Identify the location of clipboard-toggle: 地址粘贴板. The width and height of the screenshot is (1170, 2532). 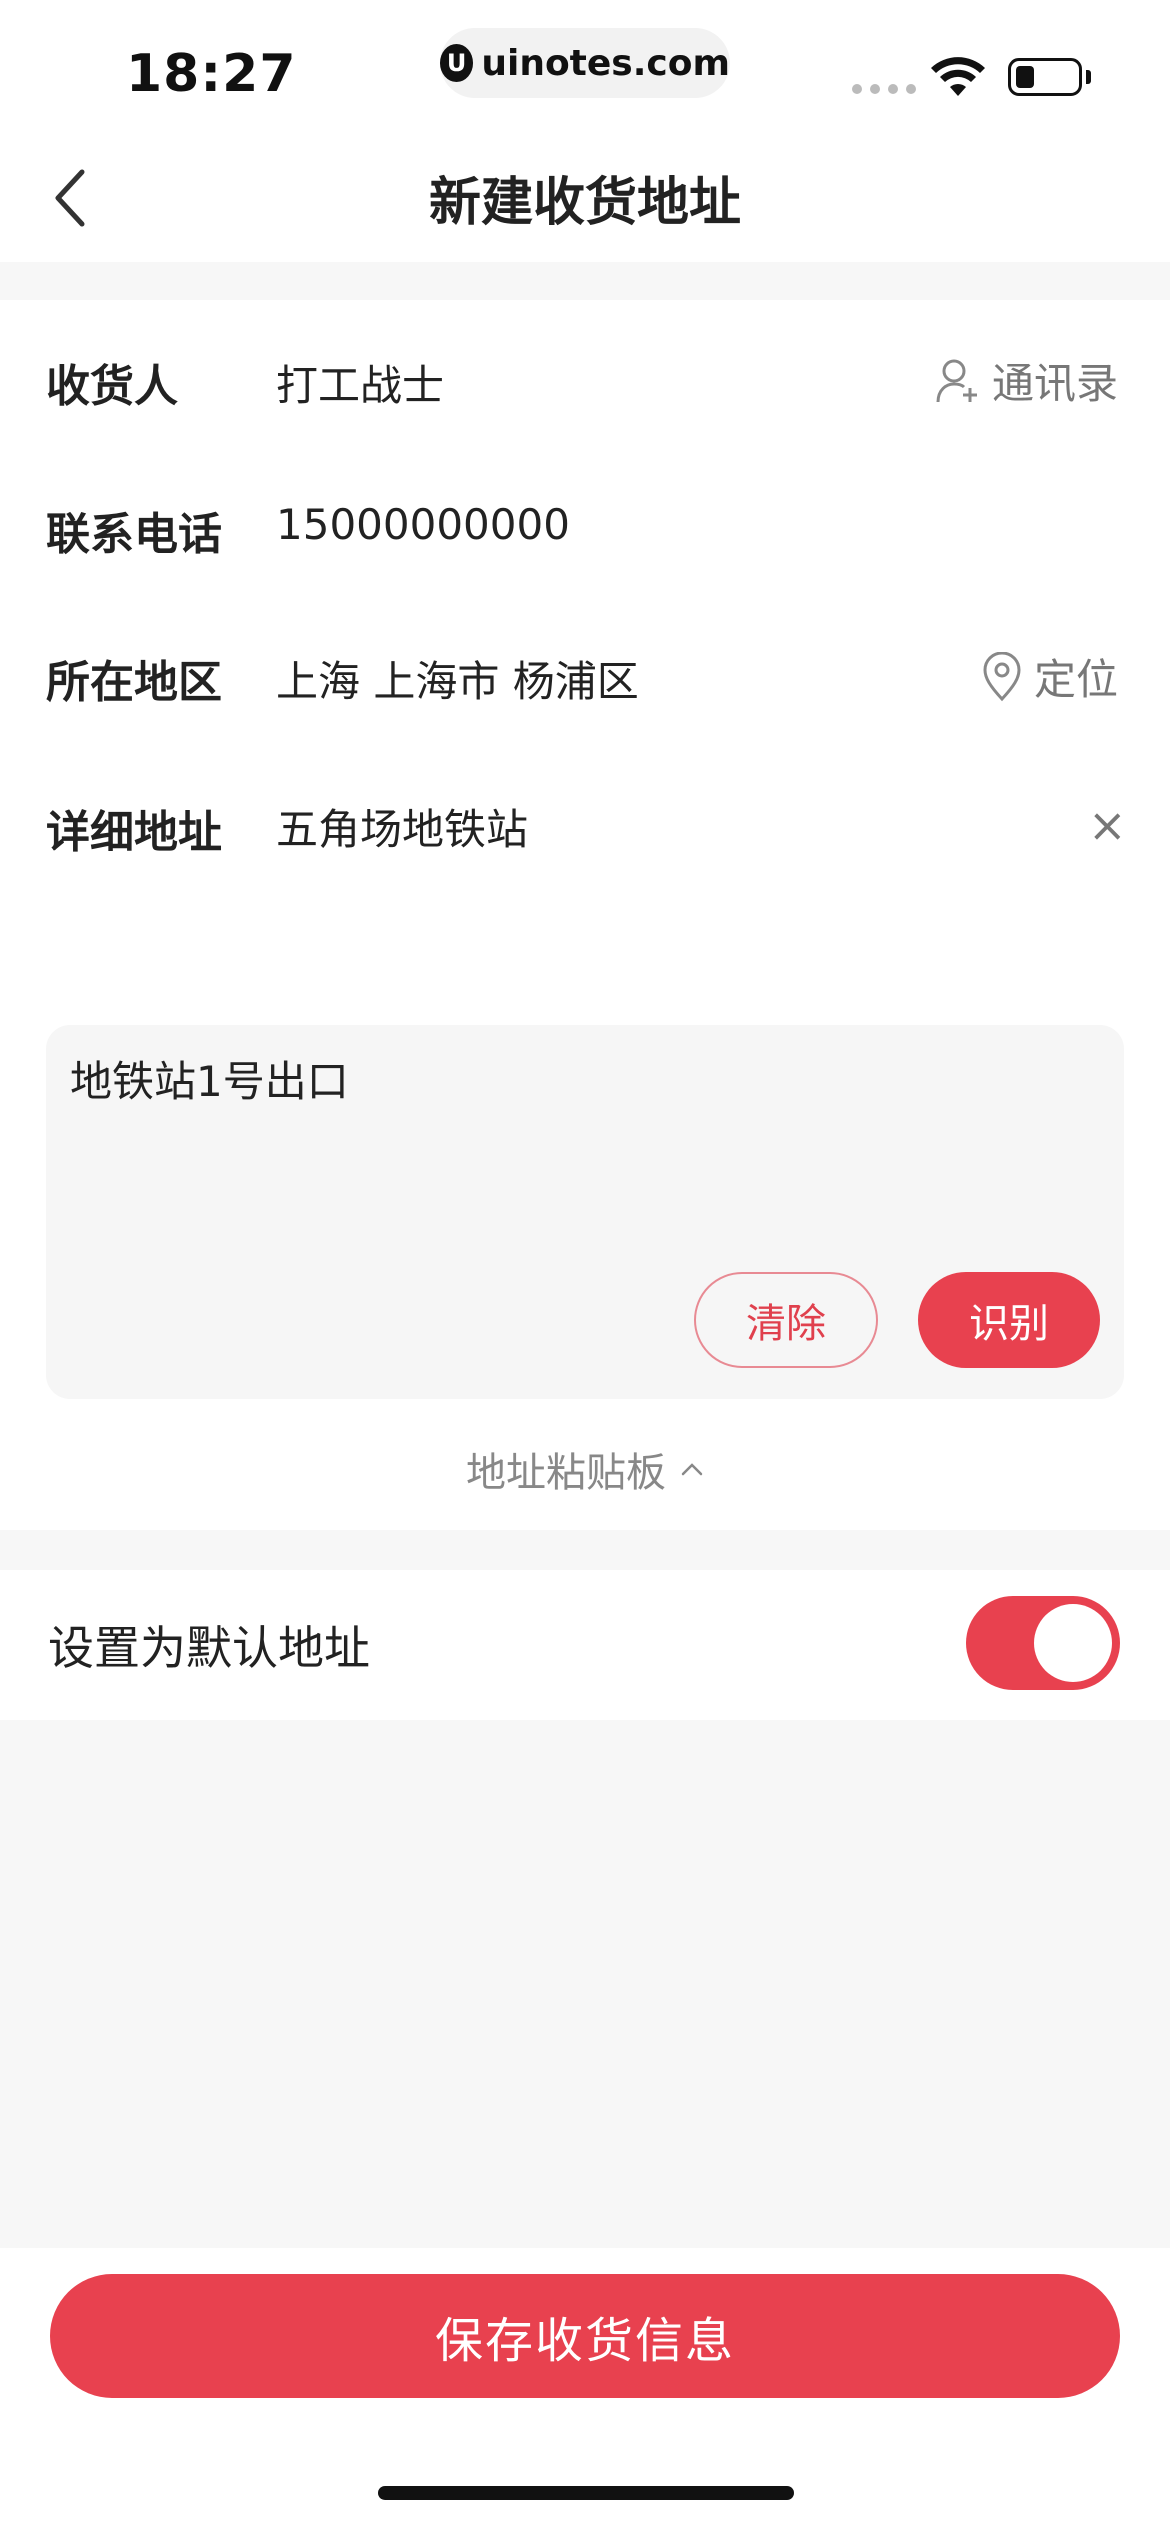
(585, 1469).